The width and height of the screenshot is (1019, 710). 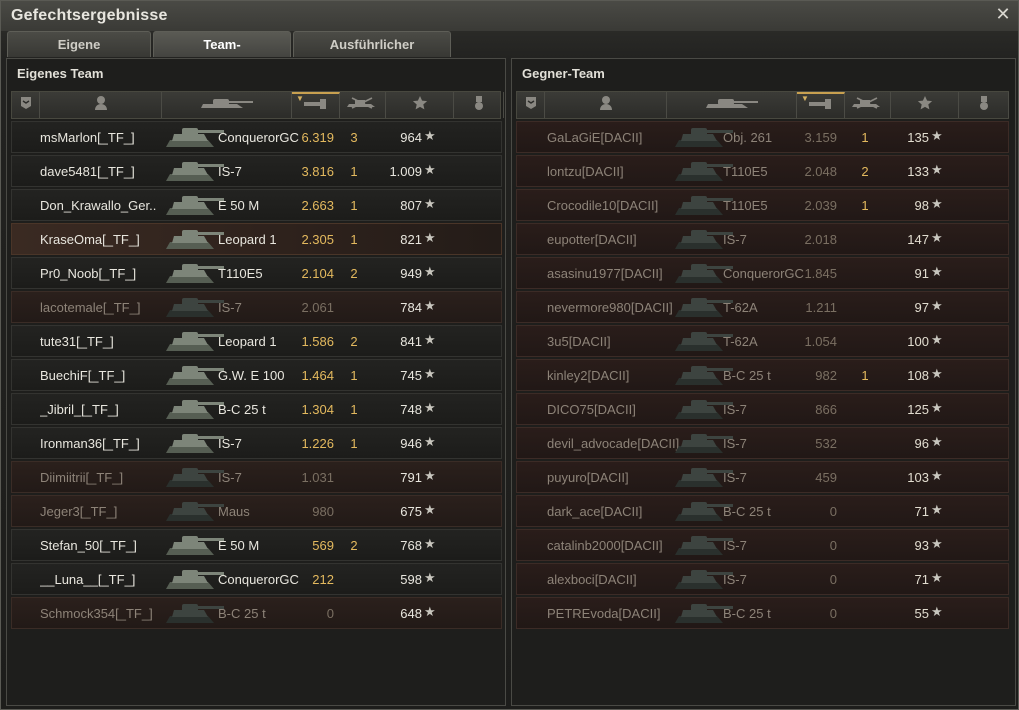 What do you see at coordinates (762, 205) in the screenshot?
I see `player-row: Crocodile10[DACII] T110E5 2.039 1 98 ★` at bounding box center [762, 205].